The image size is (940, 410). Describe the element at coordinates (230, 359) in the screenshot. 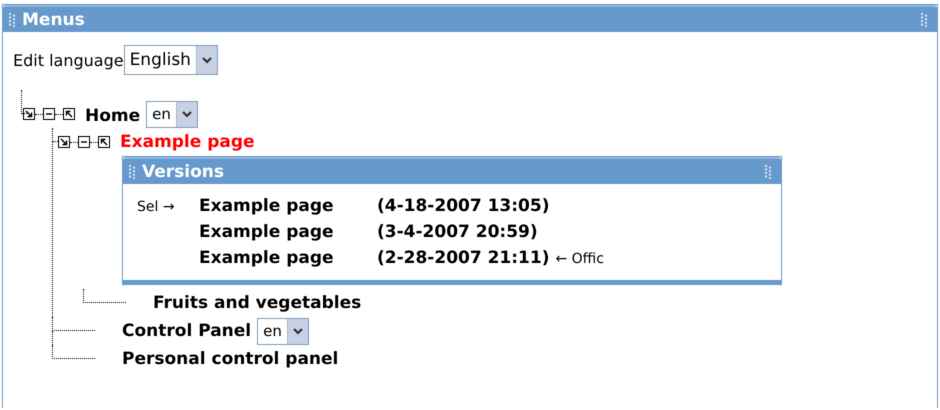

I see `menu-item: Personal control panel` at that location.